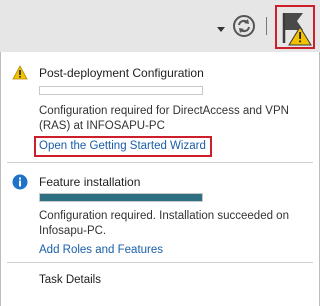 Image resolution: width=320 pixels, height=306 pixels. I want to click on highlight-box, so click(123, 146).